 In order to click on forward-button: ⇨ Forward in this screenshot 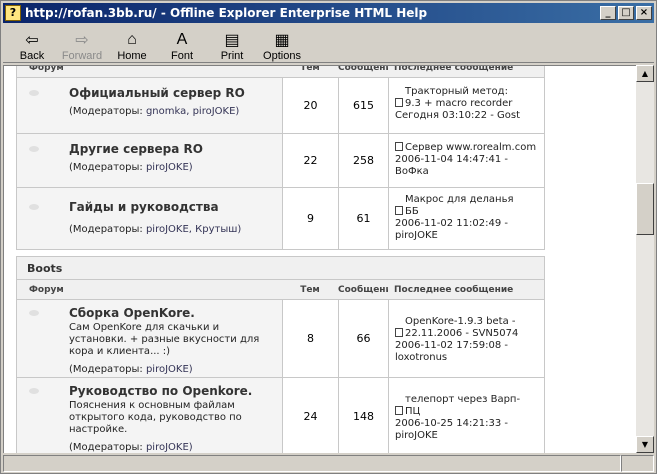, I will do `click(82, 44)`.